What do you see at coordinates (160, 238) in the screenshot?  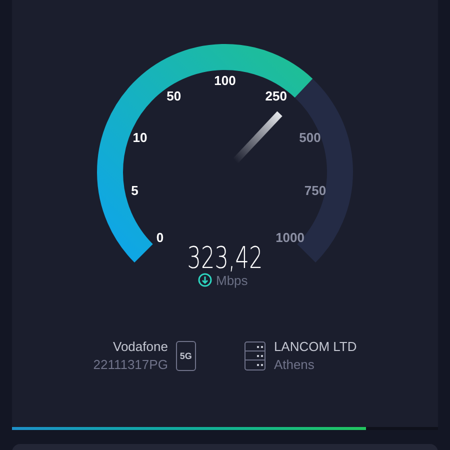 I see `gauge-tick-label: 0` at bounding box center [160, 238].